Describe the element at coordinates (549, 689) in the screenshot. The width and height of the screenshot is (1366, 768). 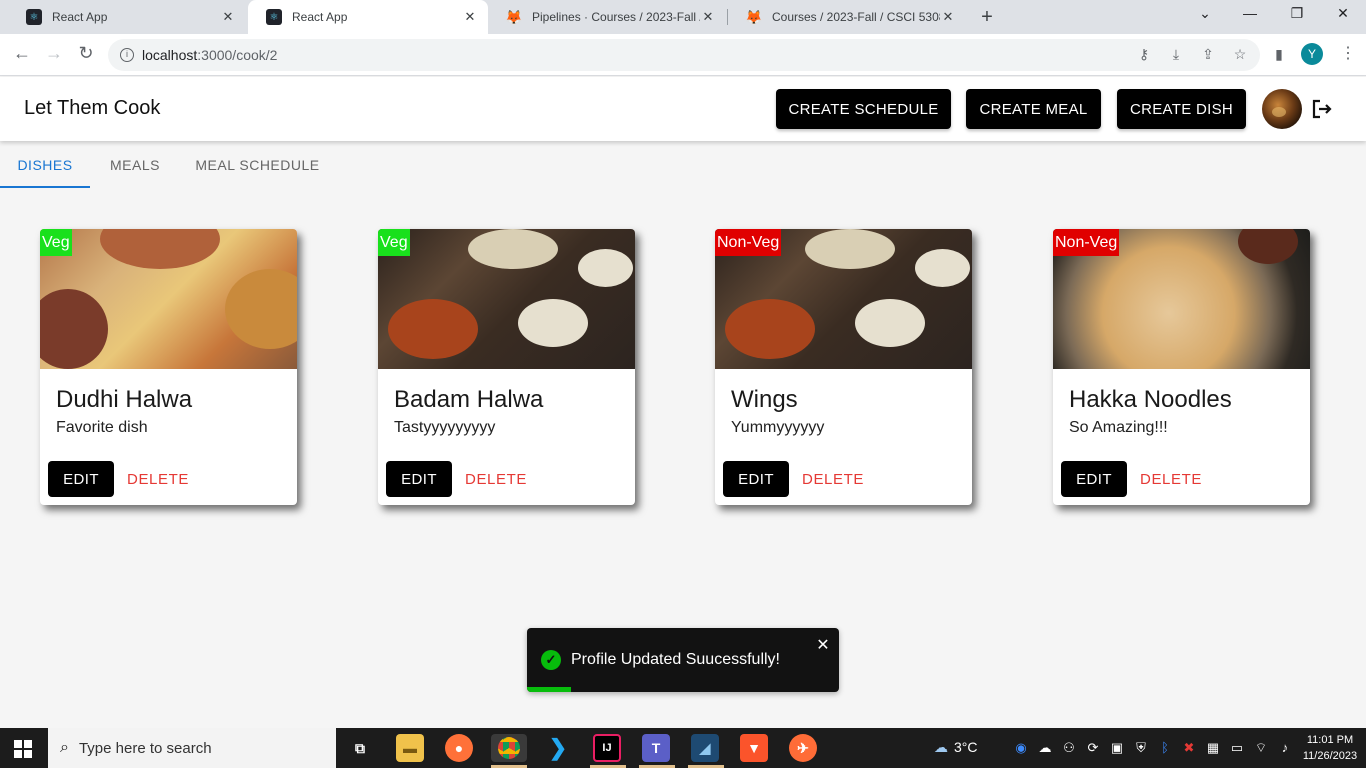
I see `toast-progress-bar` at that location.